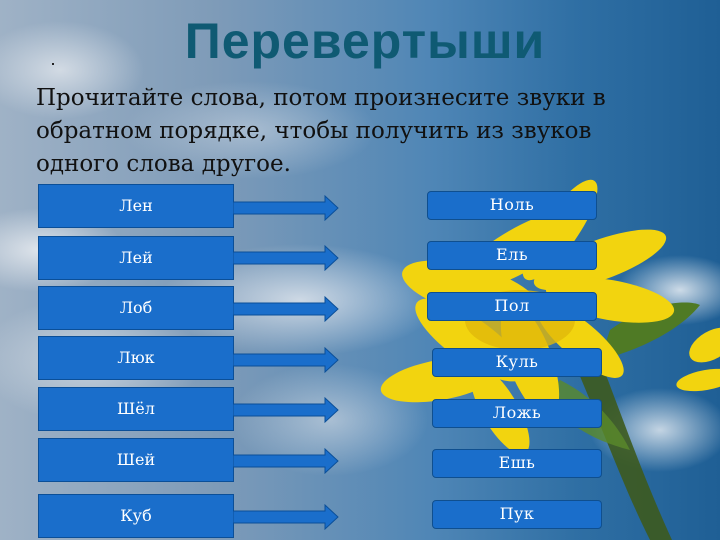 The height and width of the screenshot is (540, 720). What do you see at coordinates (136, 206) in the screenshot?
I see `left-word-box: Лен` at bounding box center [136, 206].